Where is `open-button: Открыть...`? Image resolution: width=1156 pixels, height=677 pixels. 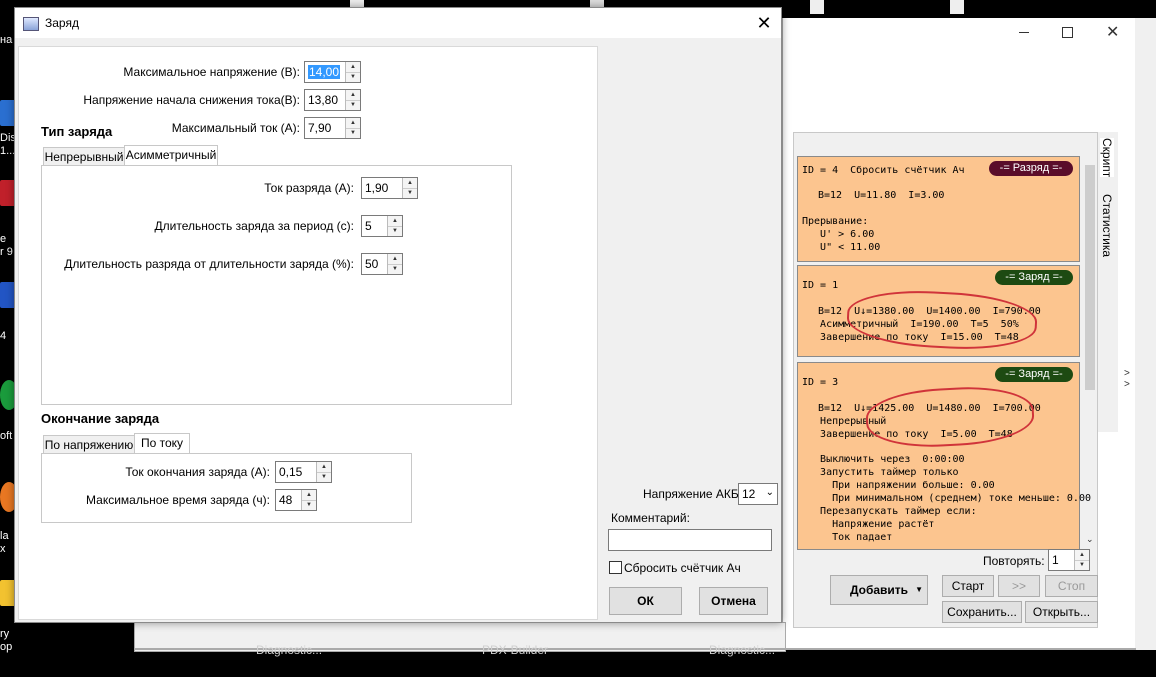 open-button: Открыть... is located at coordinates (1061, 612).